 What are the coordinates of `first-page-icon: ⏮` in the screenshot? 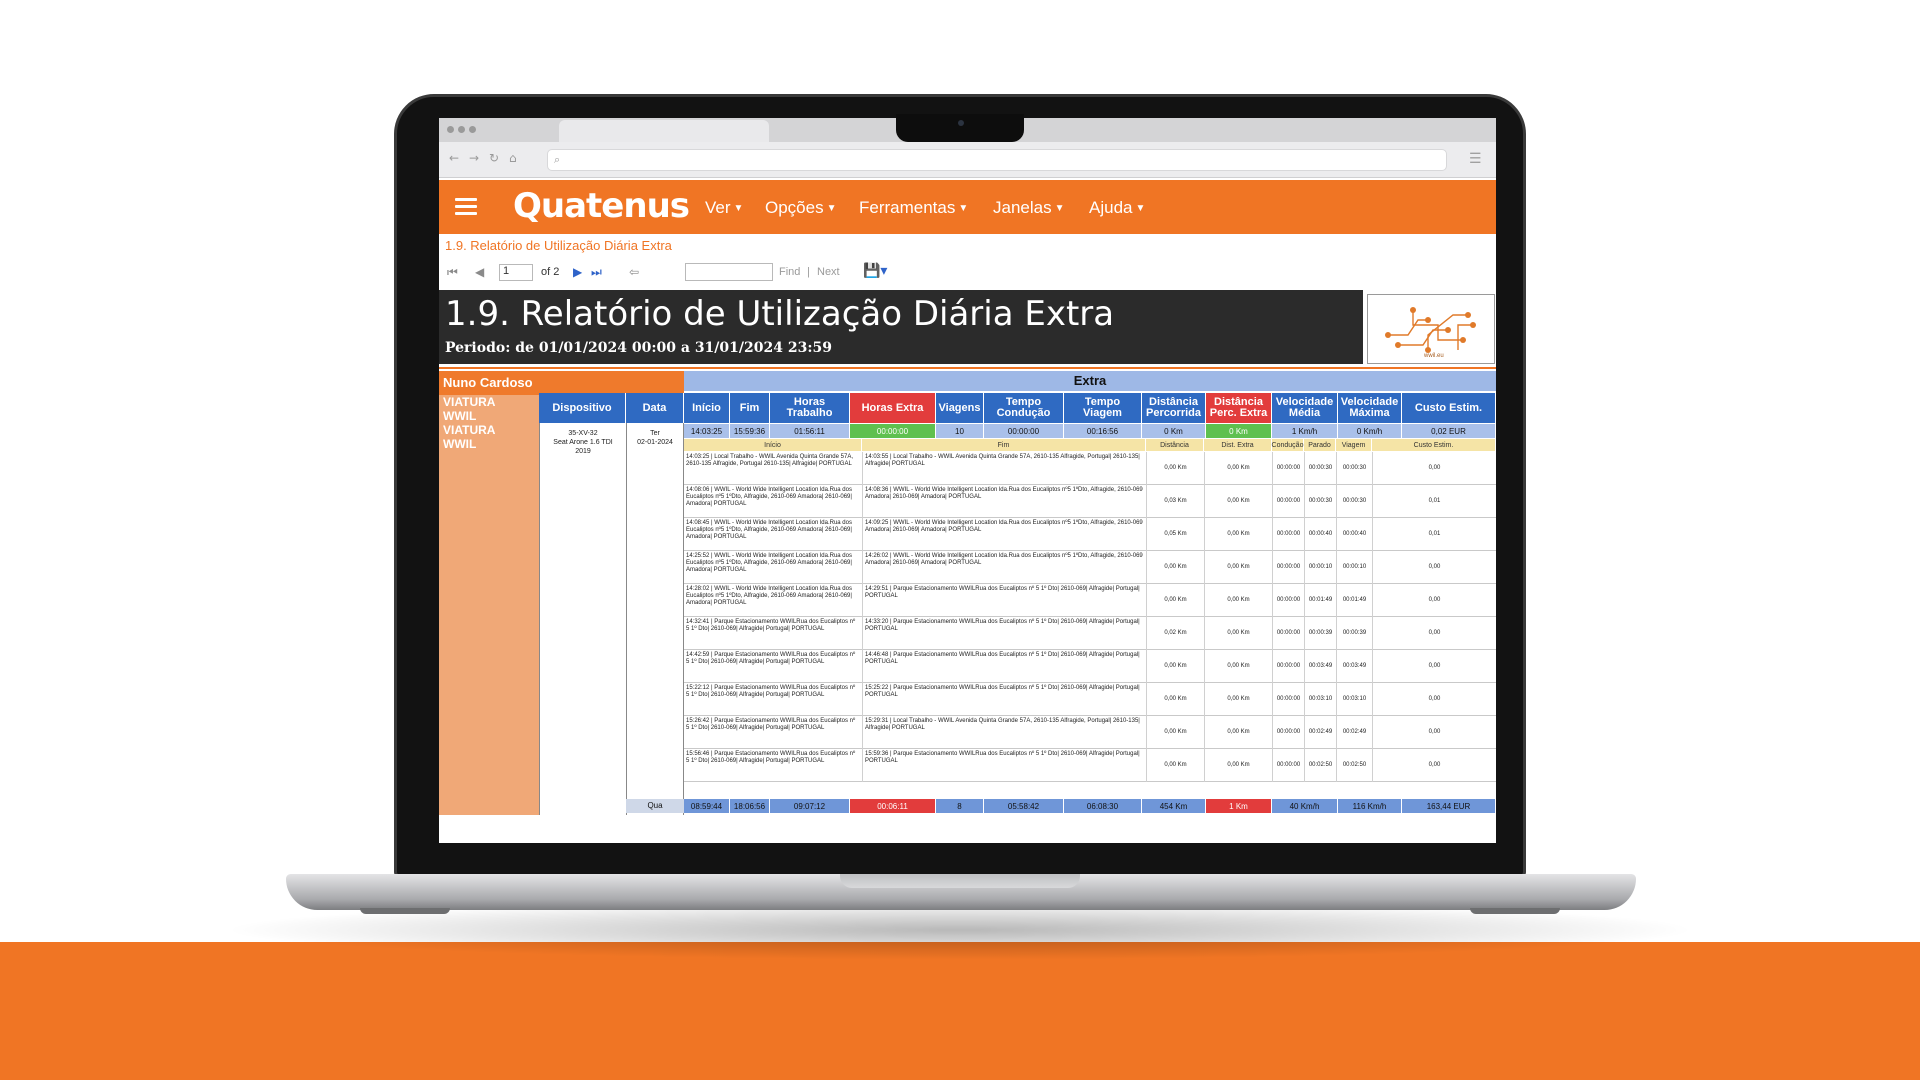 It's located at (452, 272).